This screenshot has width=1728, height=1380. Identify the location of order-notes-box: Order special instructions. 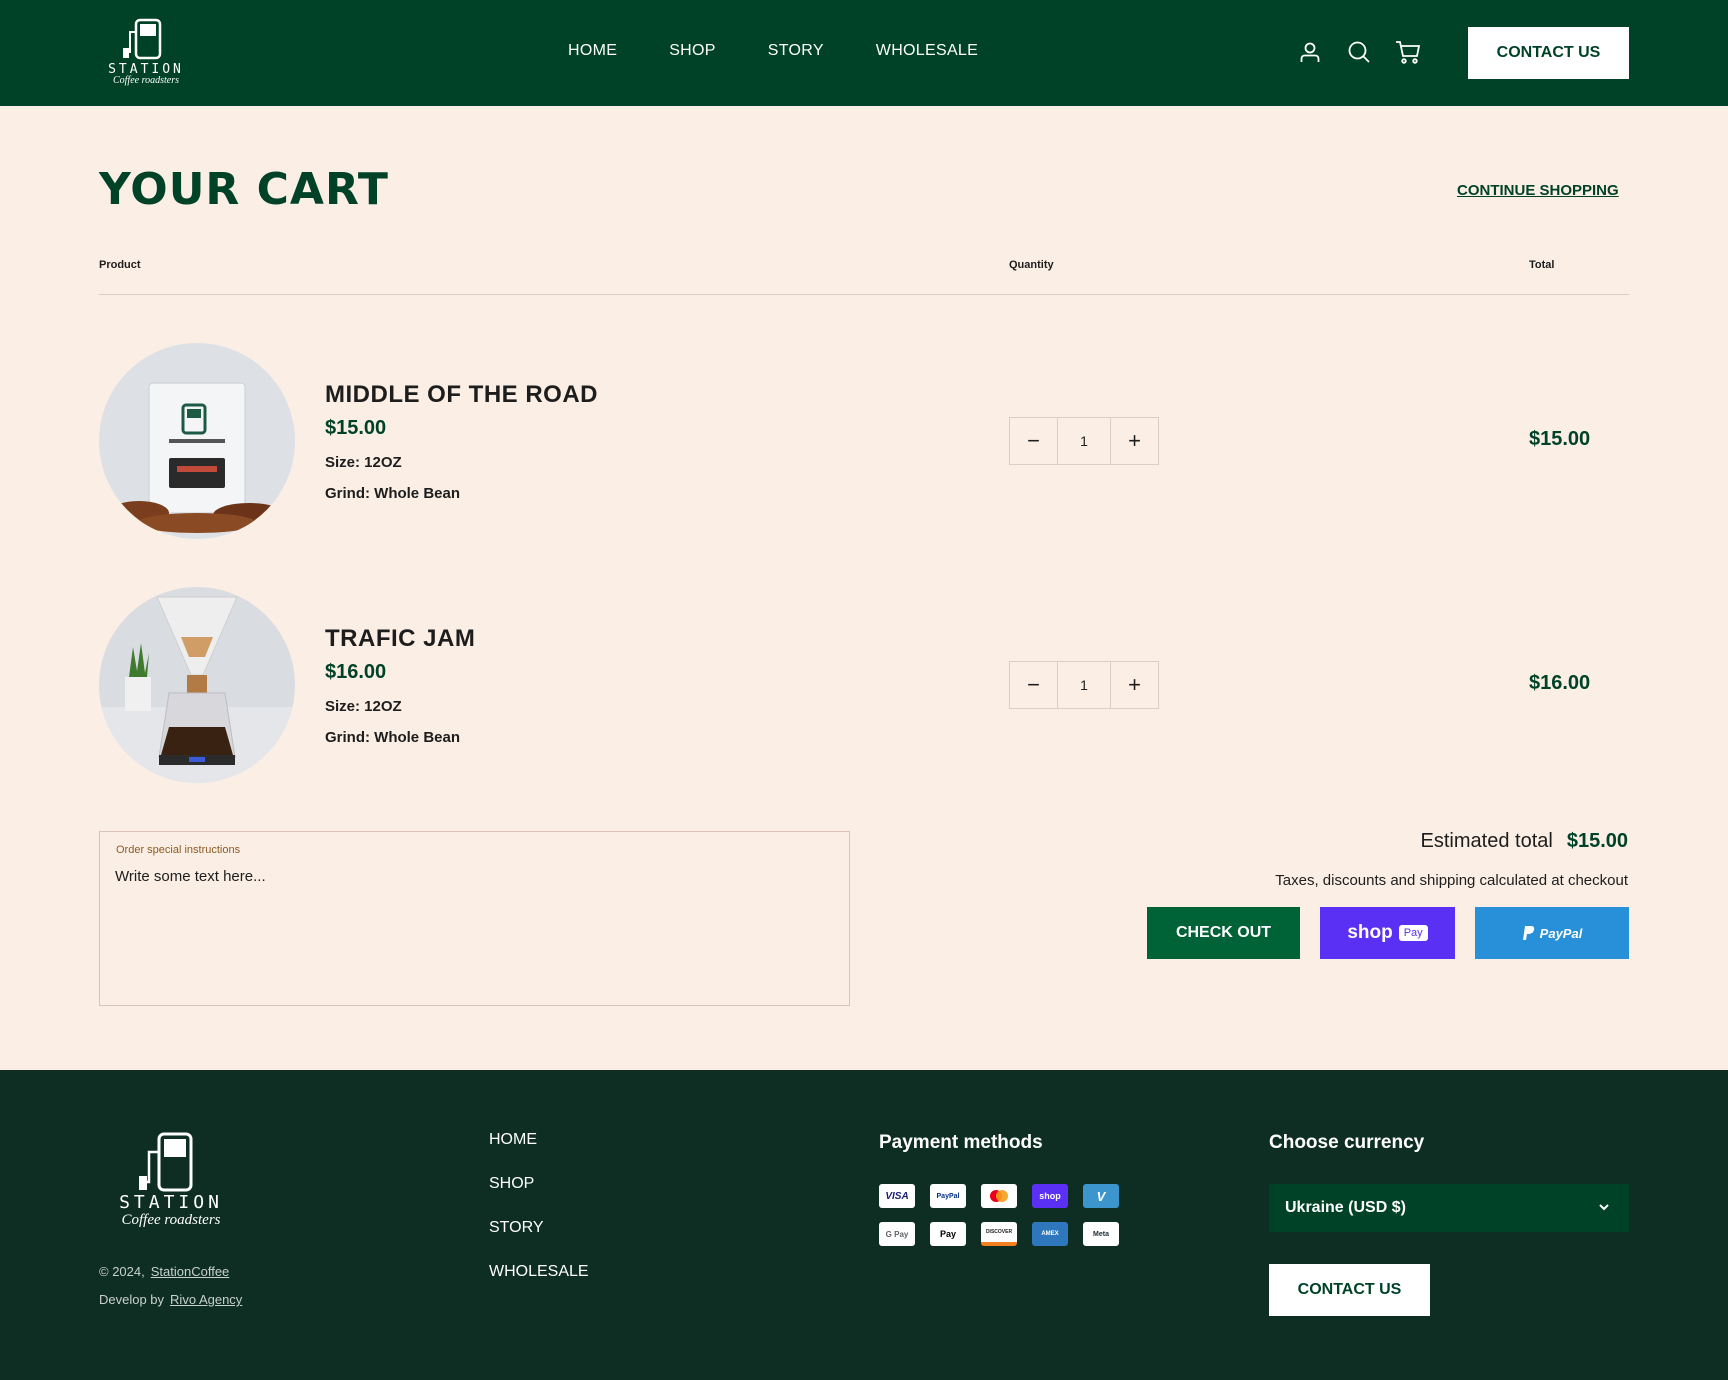
(474, 918).